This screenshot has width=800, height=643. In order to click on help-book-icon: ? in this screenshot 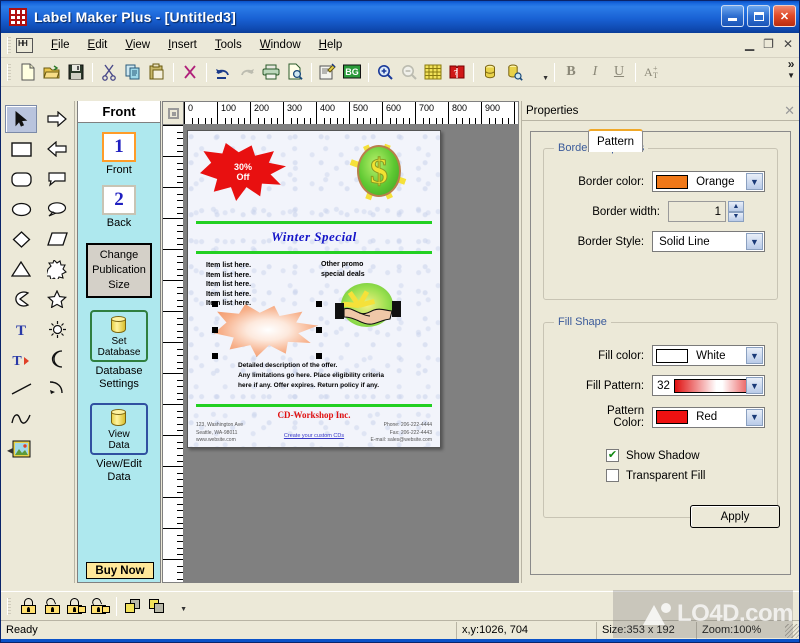, I will do `click(457, 72)`.